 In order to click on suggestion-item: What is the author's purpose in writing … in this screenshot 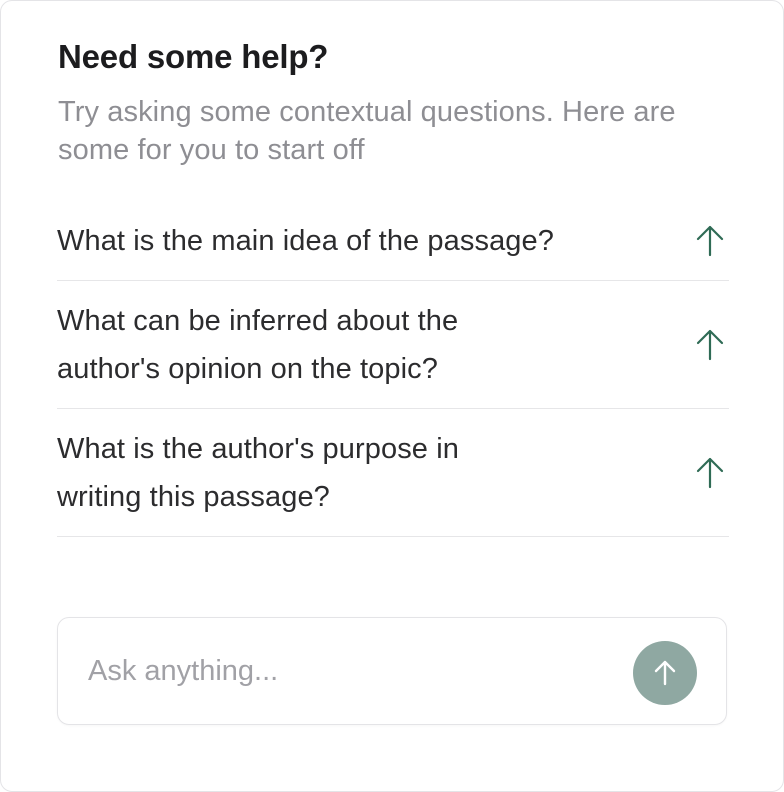, I will do `click(393, 473)`.